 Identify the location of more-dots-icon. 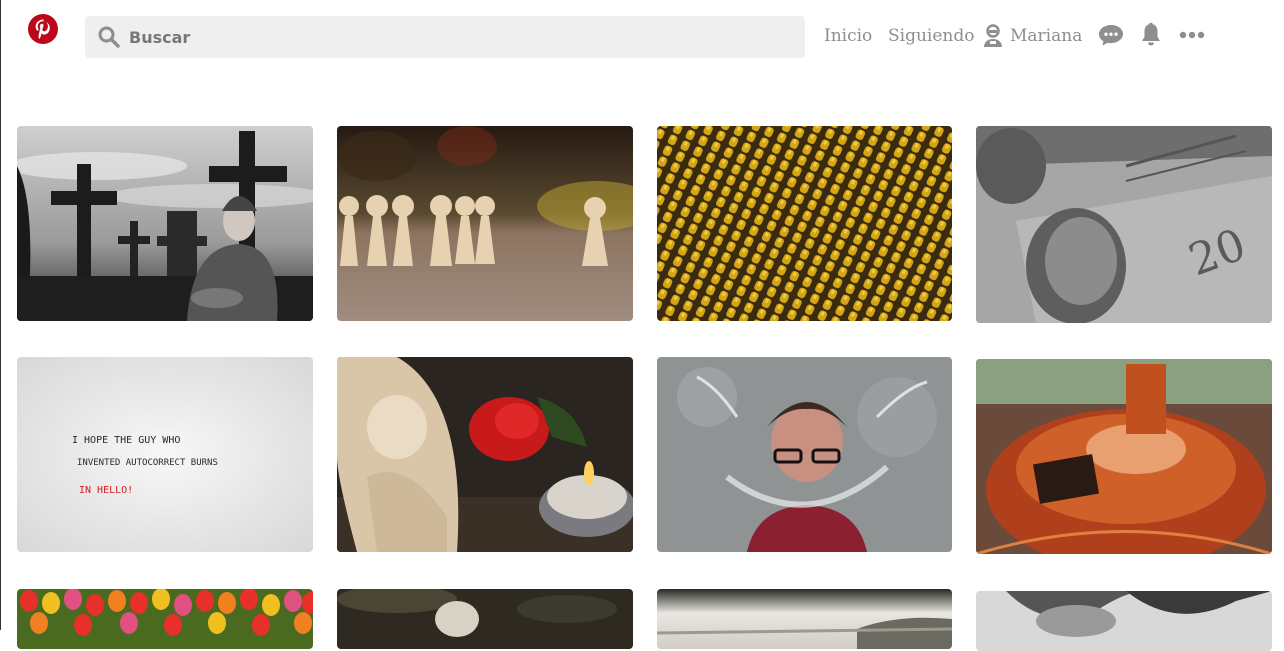
(1192, 34).